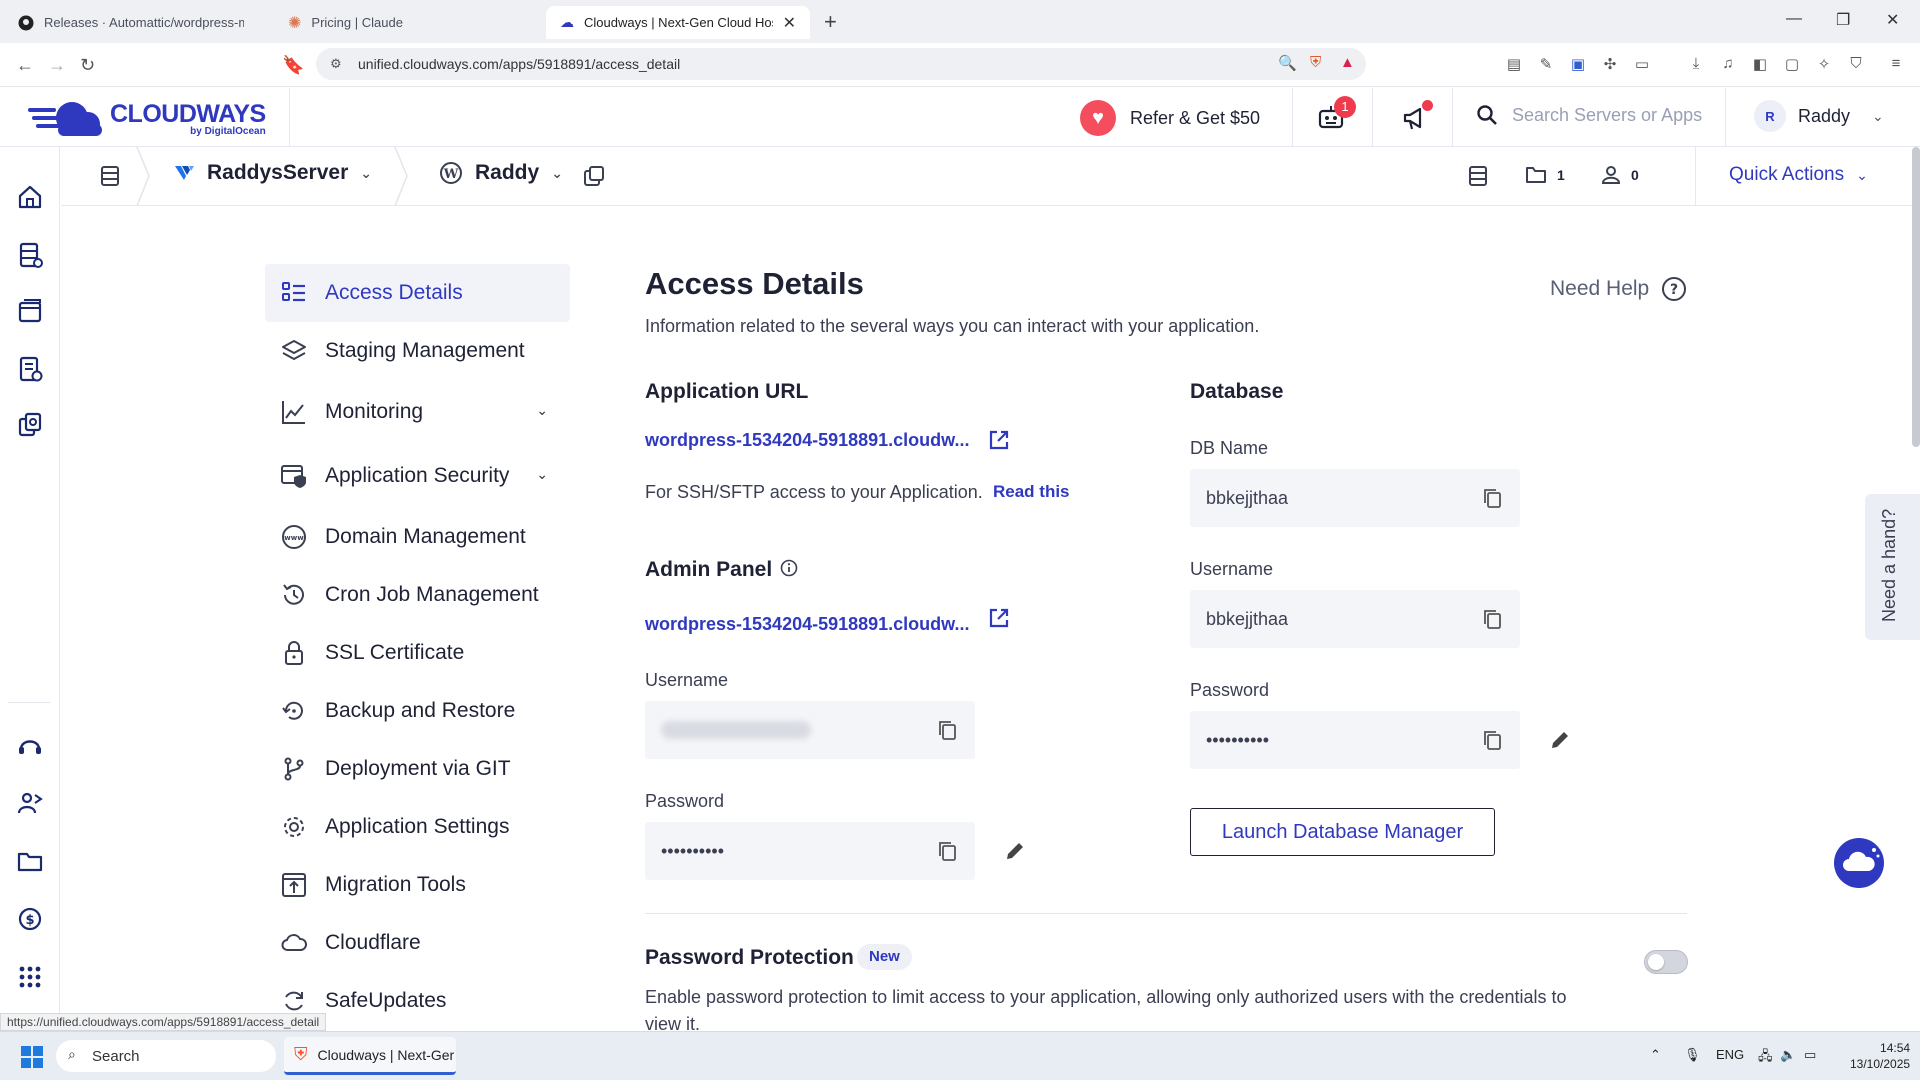 Image resolution: width=1920 pixels, height=1080 pixels. Describe the element at coordinates (131, 22) in the screenshot. I see `browser-tab: Releases · Automattic/wordpress-mcp` at that location.